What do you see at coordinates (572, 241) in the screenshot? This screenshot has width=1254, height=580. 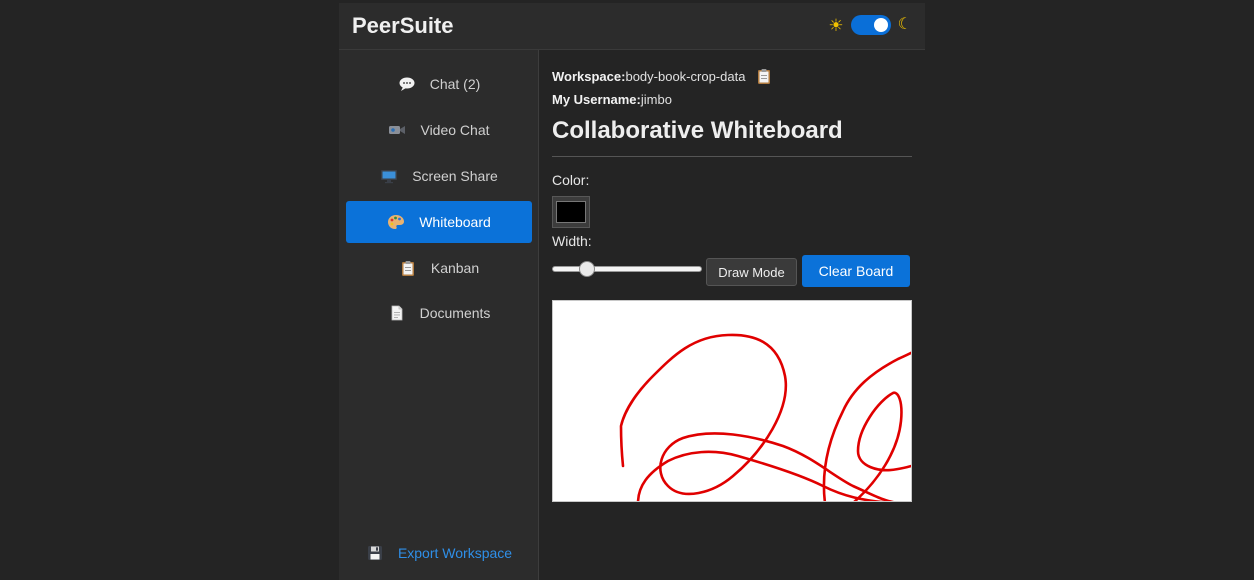 I see `width-label: Width:` at bounding box center [572, 241].